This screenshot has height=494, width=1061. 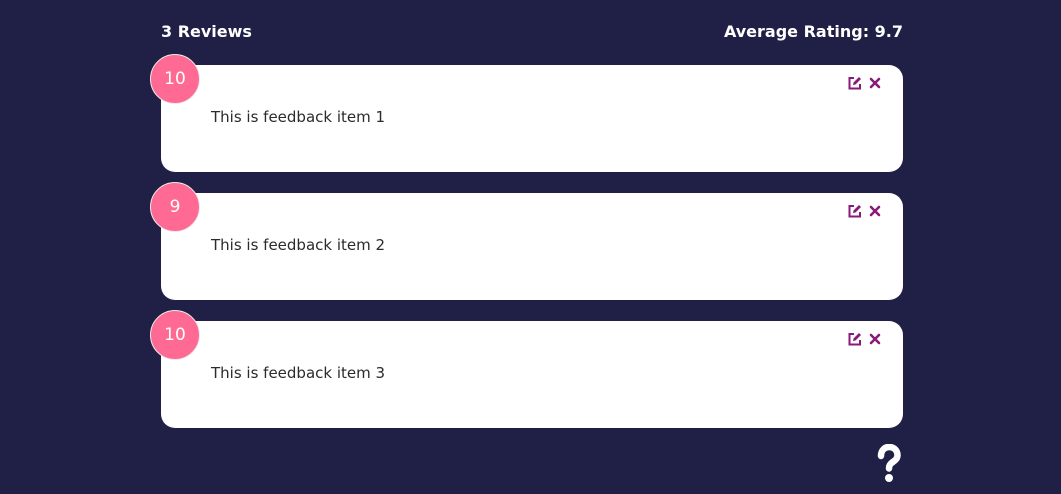 What do you see at coordinates (175, 207) in the screenshot?
I see `rating-badge: 9` at bounding box center [175, 207].